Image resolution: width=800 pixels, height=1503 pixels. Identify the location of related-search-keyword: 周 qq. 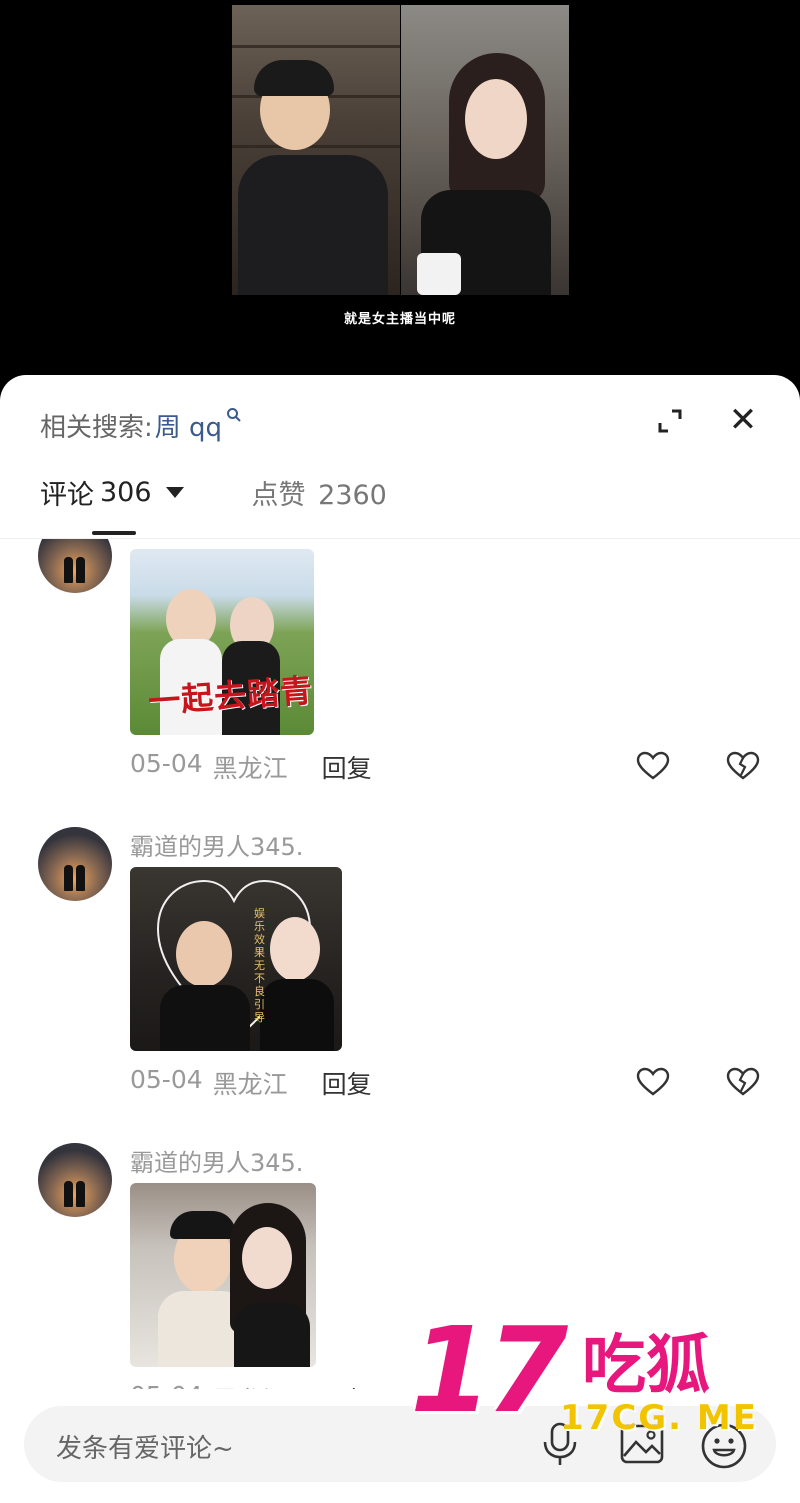
(188, 425).